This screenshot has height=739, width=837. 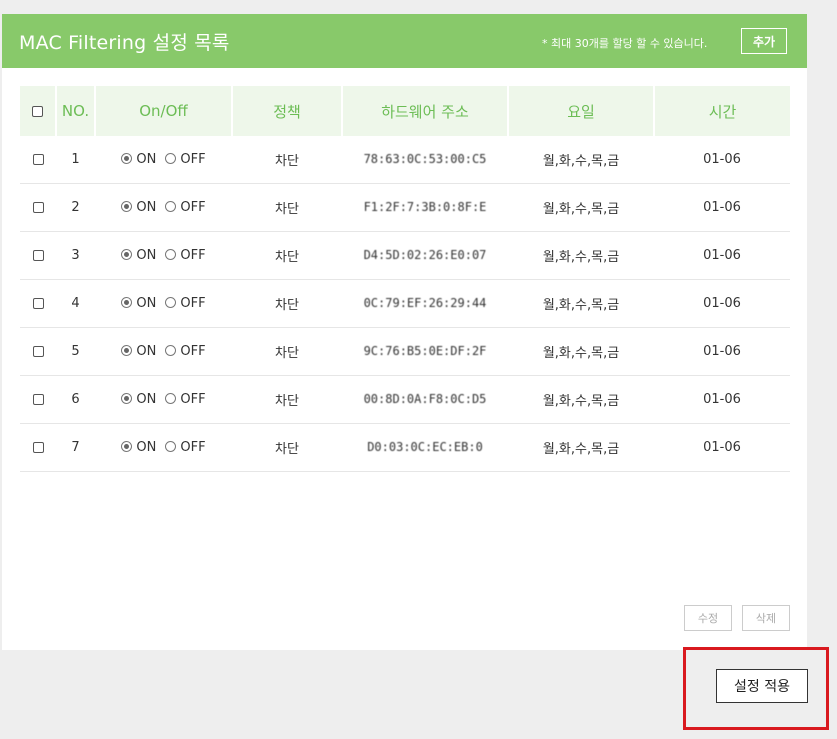 I want to click on row-hardware-address: D4:5D:02:26:E0:07, so click(x=425, y=255).